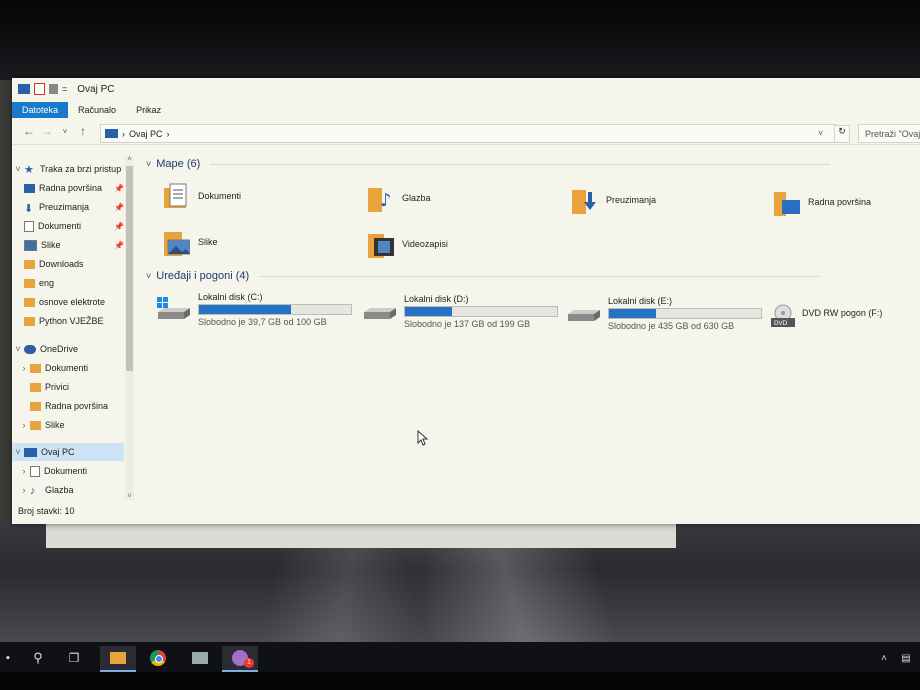  I want to click on search-icon: ⚲, so click(38, 657).